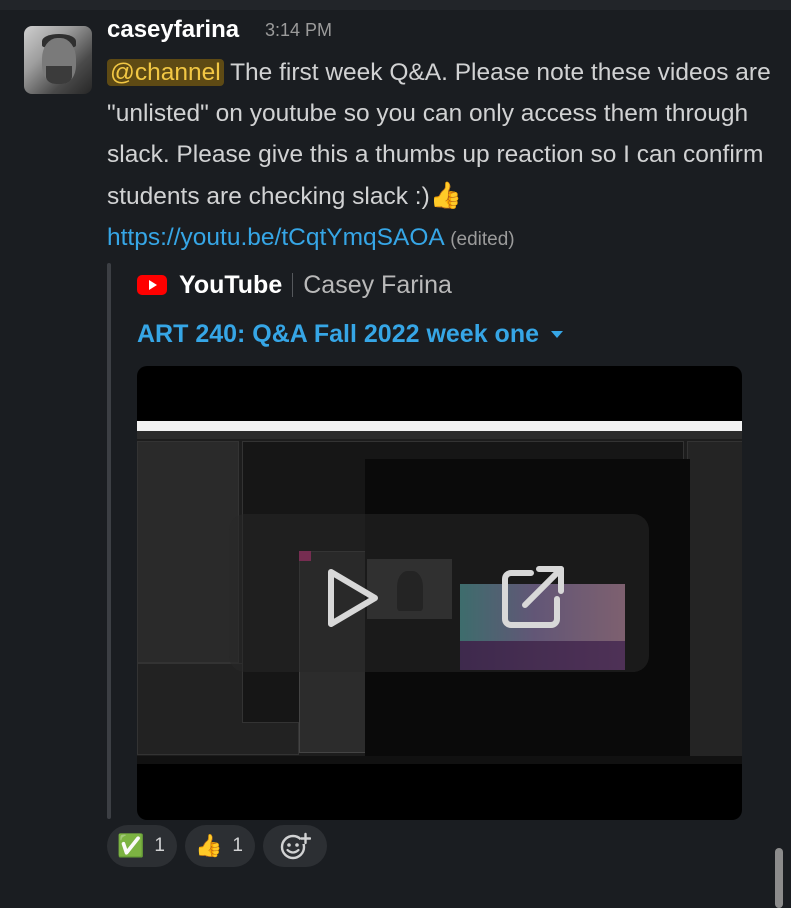 This screenshot has height=908, width=791. I want to click on attachment-bar, so click(109, 541).